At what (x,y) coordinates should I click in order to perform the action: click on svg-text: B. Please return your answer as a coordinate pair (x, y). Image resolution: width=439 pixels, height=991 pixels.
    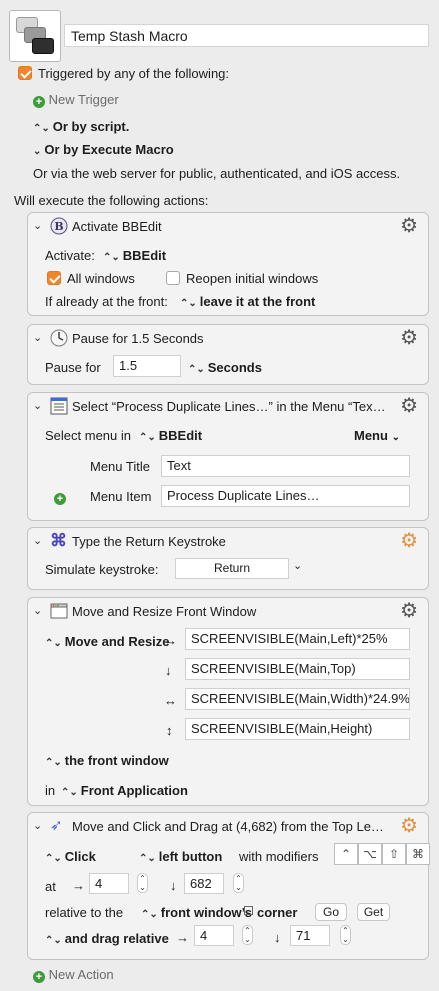
    Looking at the image, I should click on (58, 226).